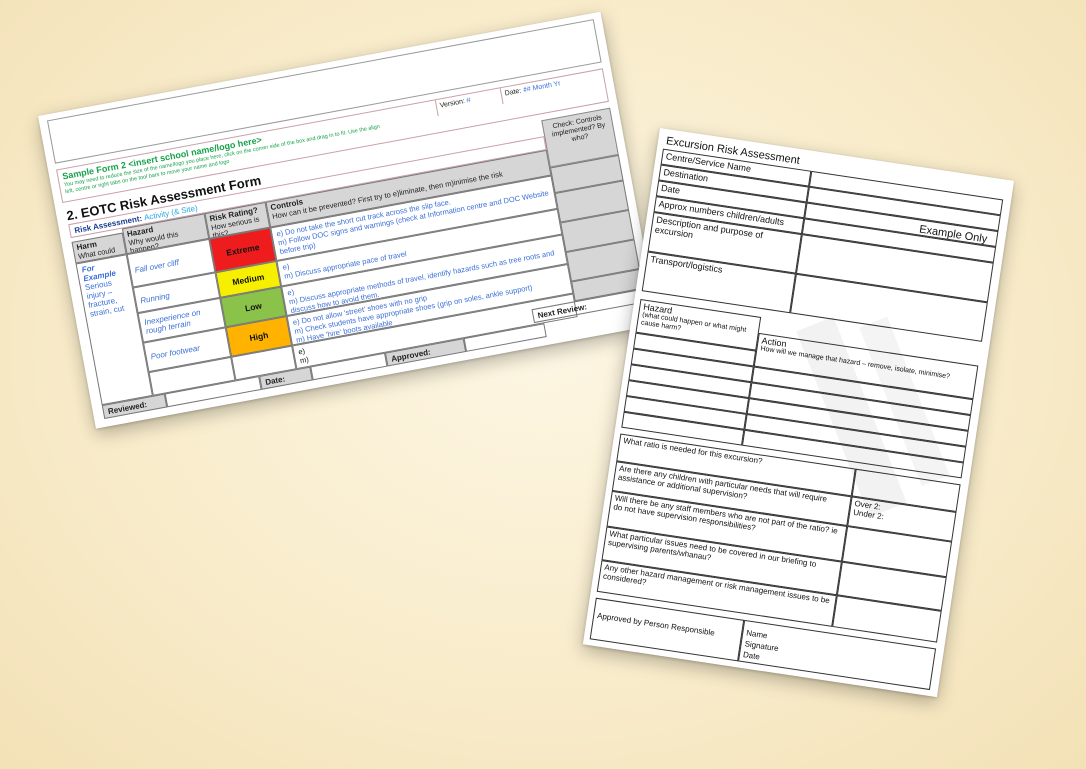 Image resolution: width=1086 pixels, height=769 pixels. What do you see at coordinates (452, 104) in the screenshot?
I see `version-label: Version:` at bounding box center [452, 104].